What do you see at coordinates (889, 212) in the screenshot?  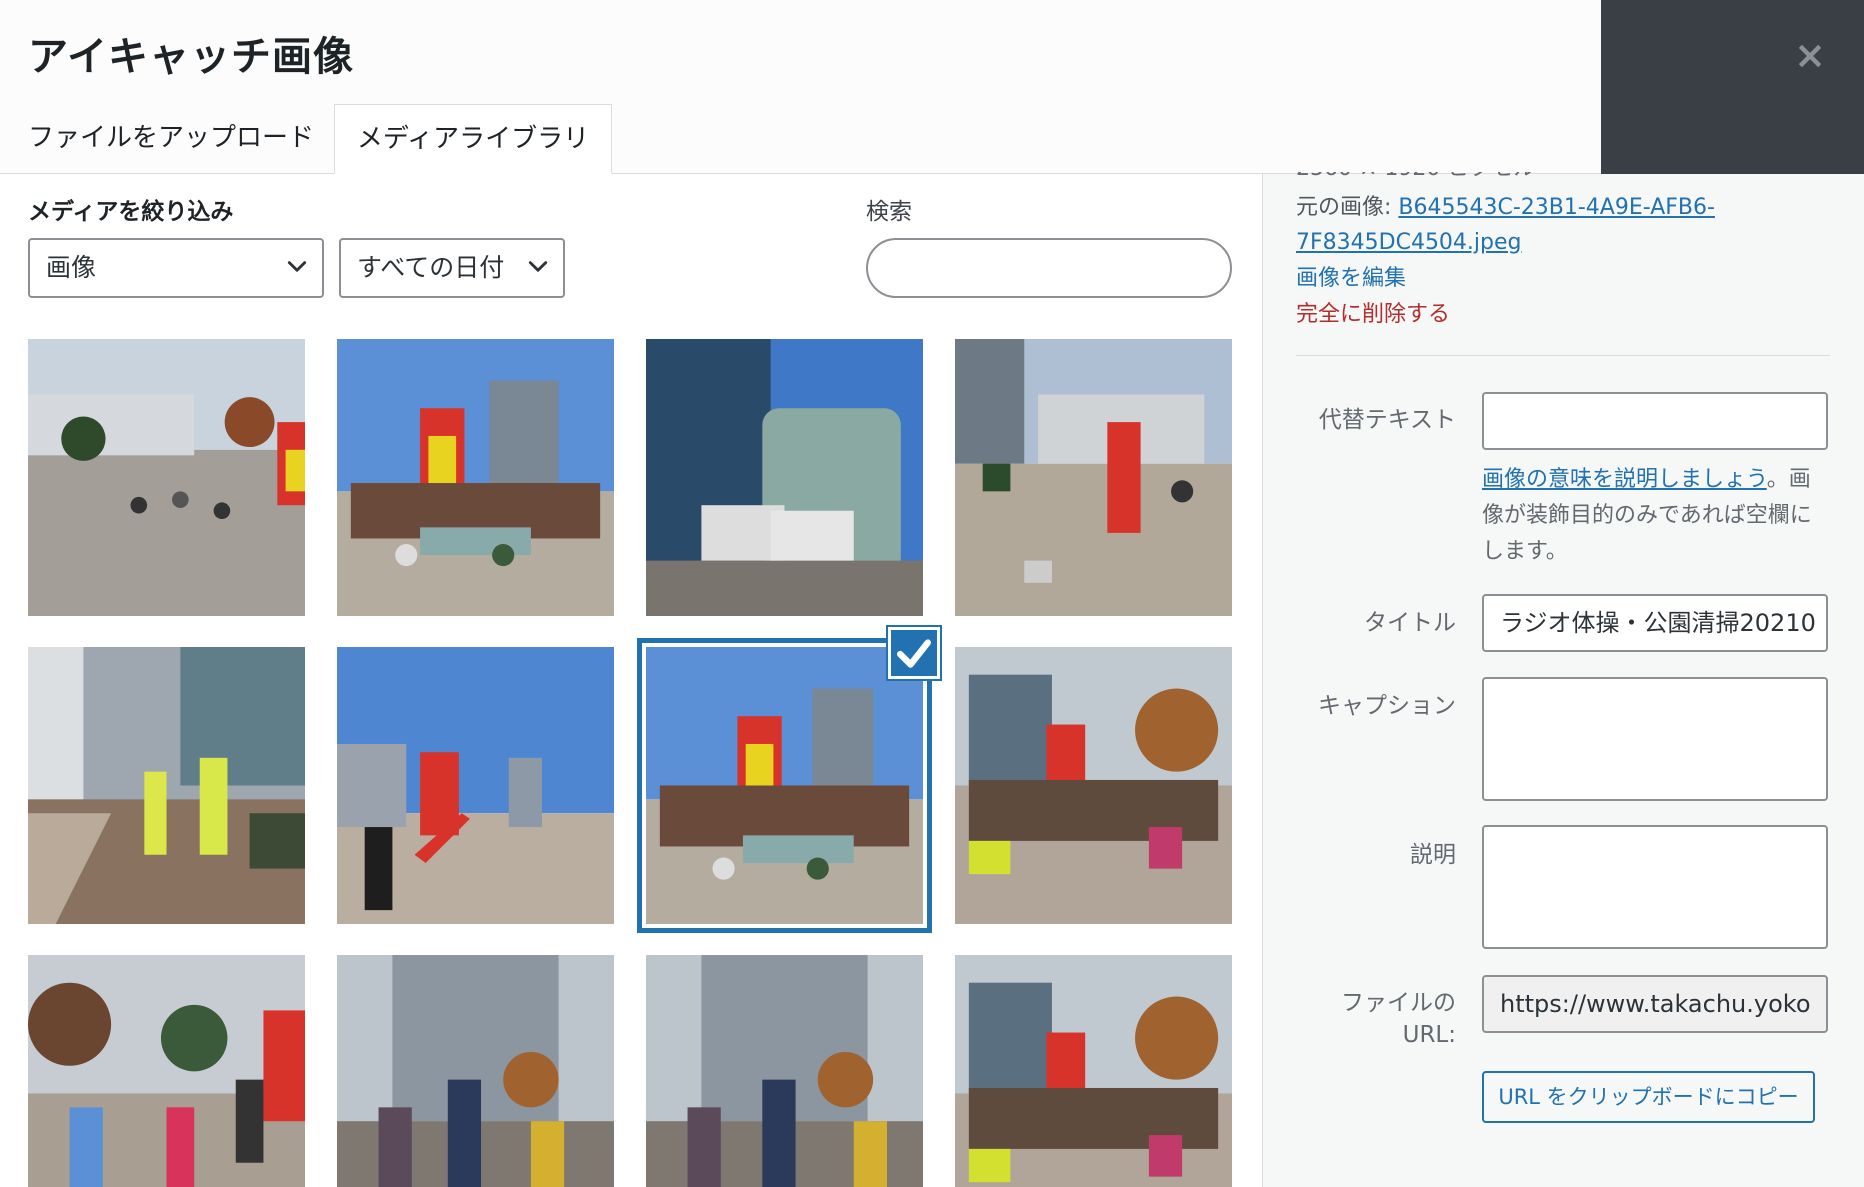 I see `search-label: 検索` at bounding box center [889, 212].